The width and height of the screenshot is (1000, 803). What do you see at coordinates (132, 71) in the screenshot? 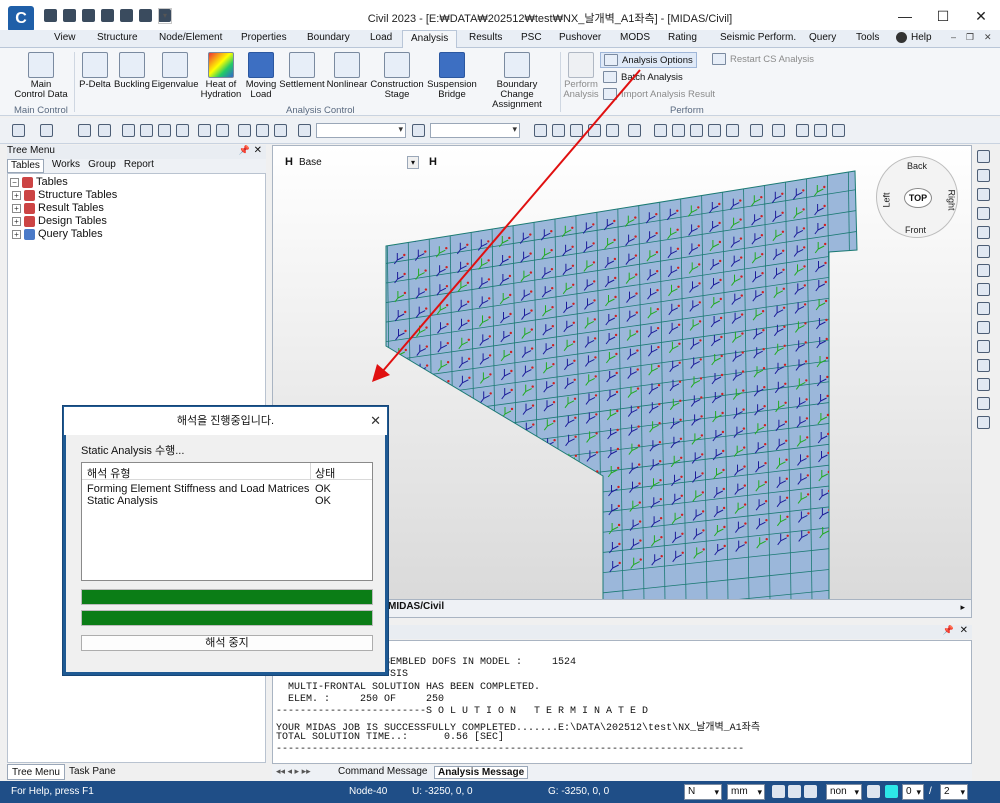
I see `buckling-button: Buckling` at bounding box center [132, 71].